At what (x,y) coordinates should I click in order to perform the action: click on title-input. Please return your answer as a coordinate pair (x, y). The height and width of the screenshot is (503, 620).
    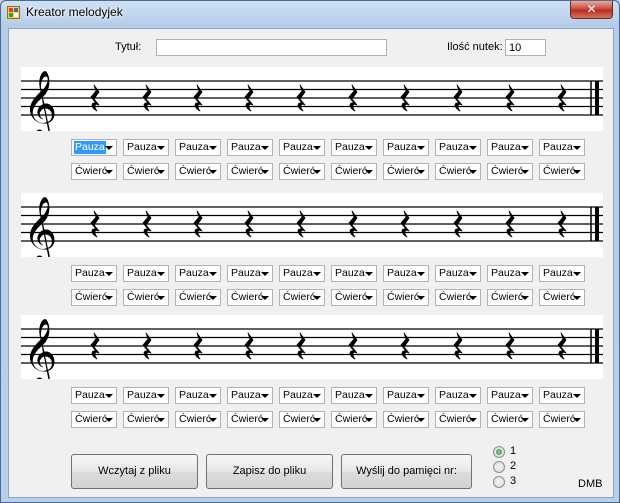
    Looking at the image, I should click on (271, 47).